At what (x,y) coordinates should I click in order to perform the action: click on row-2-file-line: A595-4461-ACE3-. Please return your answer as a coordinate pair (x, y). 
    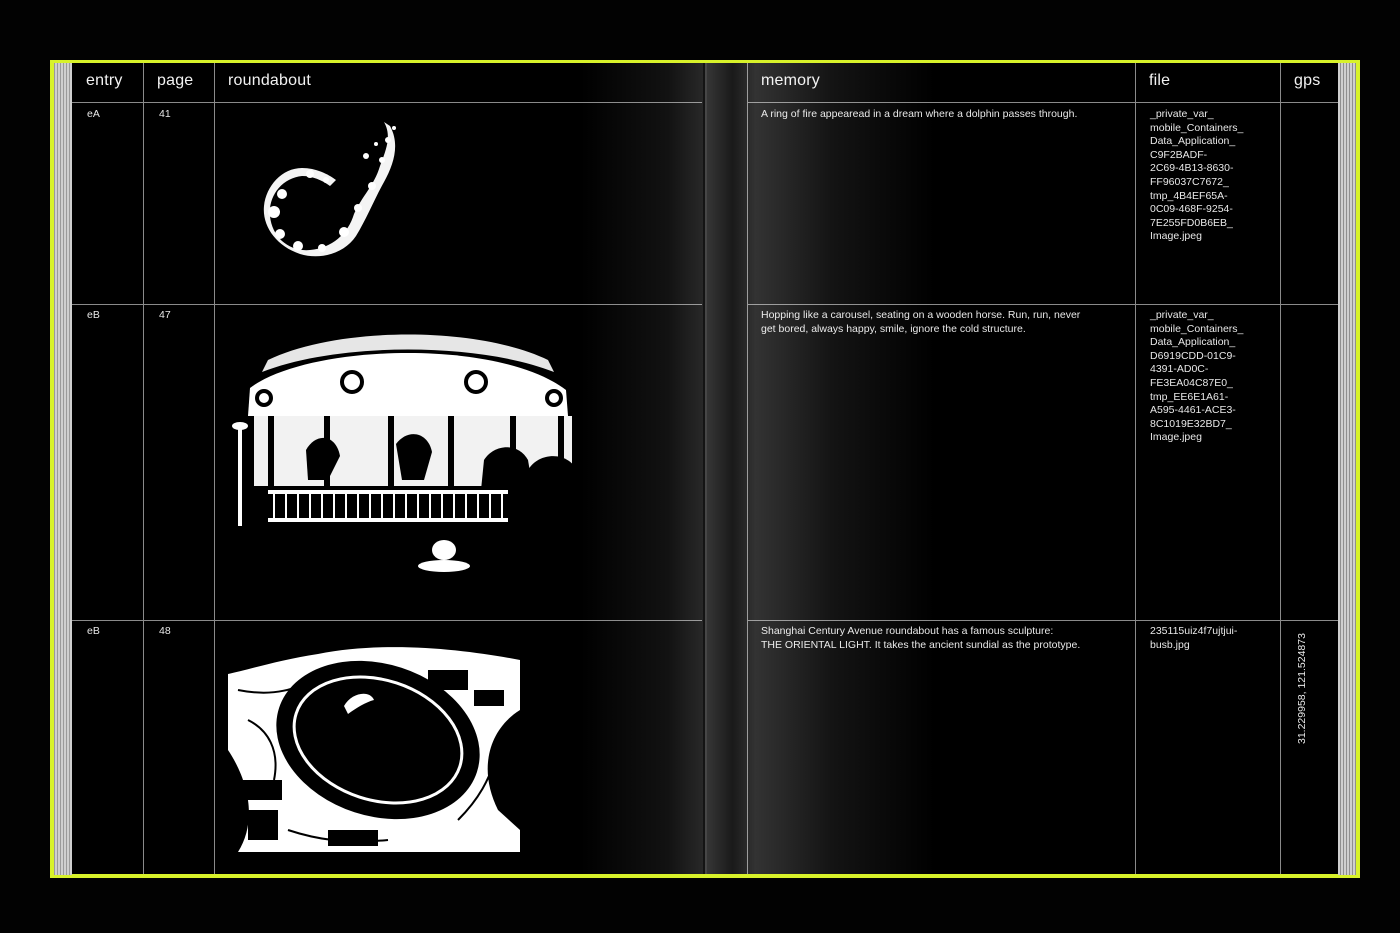
    Looking at the image, I should click on (1193, 410).